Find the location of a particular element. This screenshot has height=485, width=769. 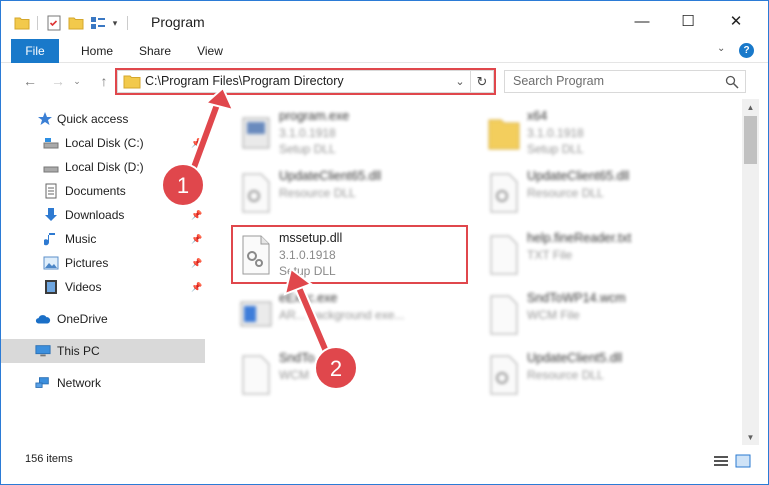

up-arrow-icon: ↑ is located at coordinates (104, 81).